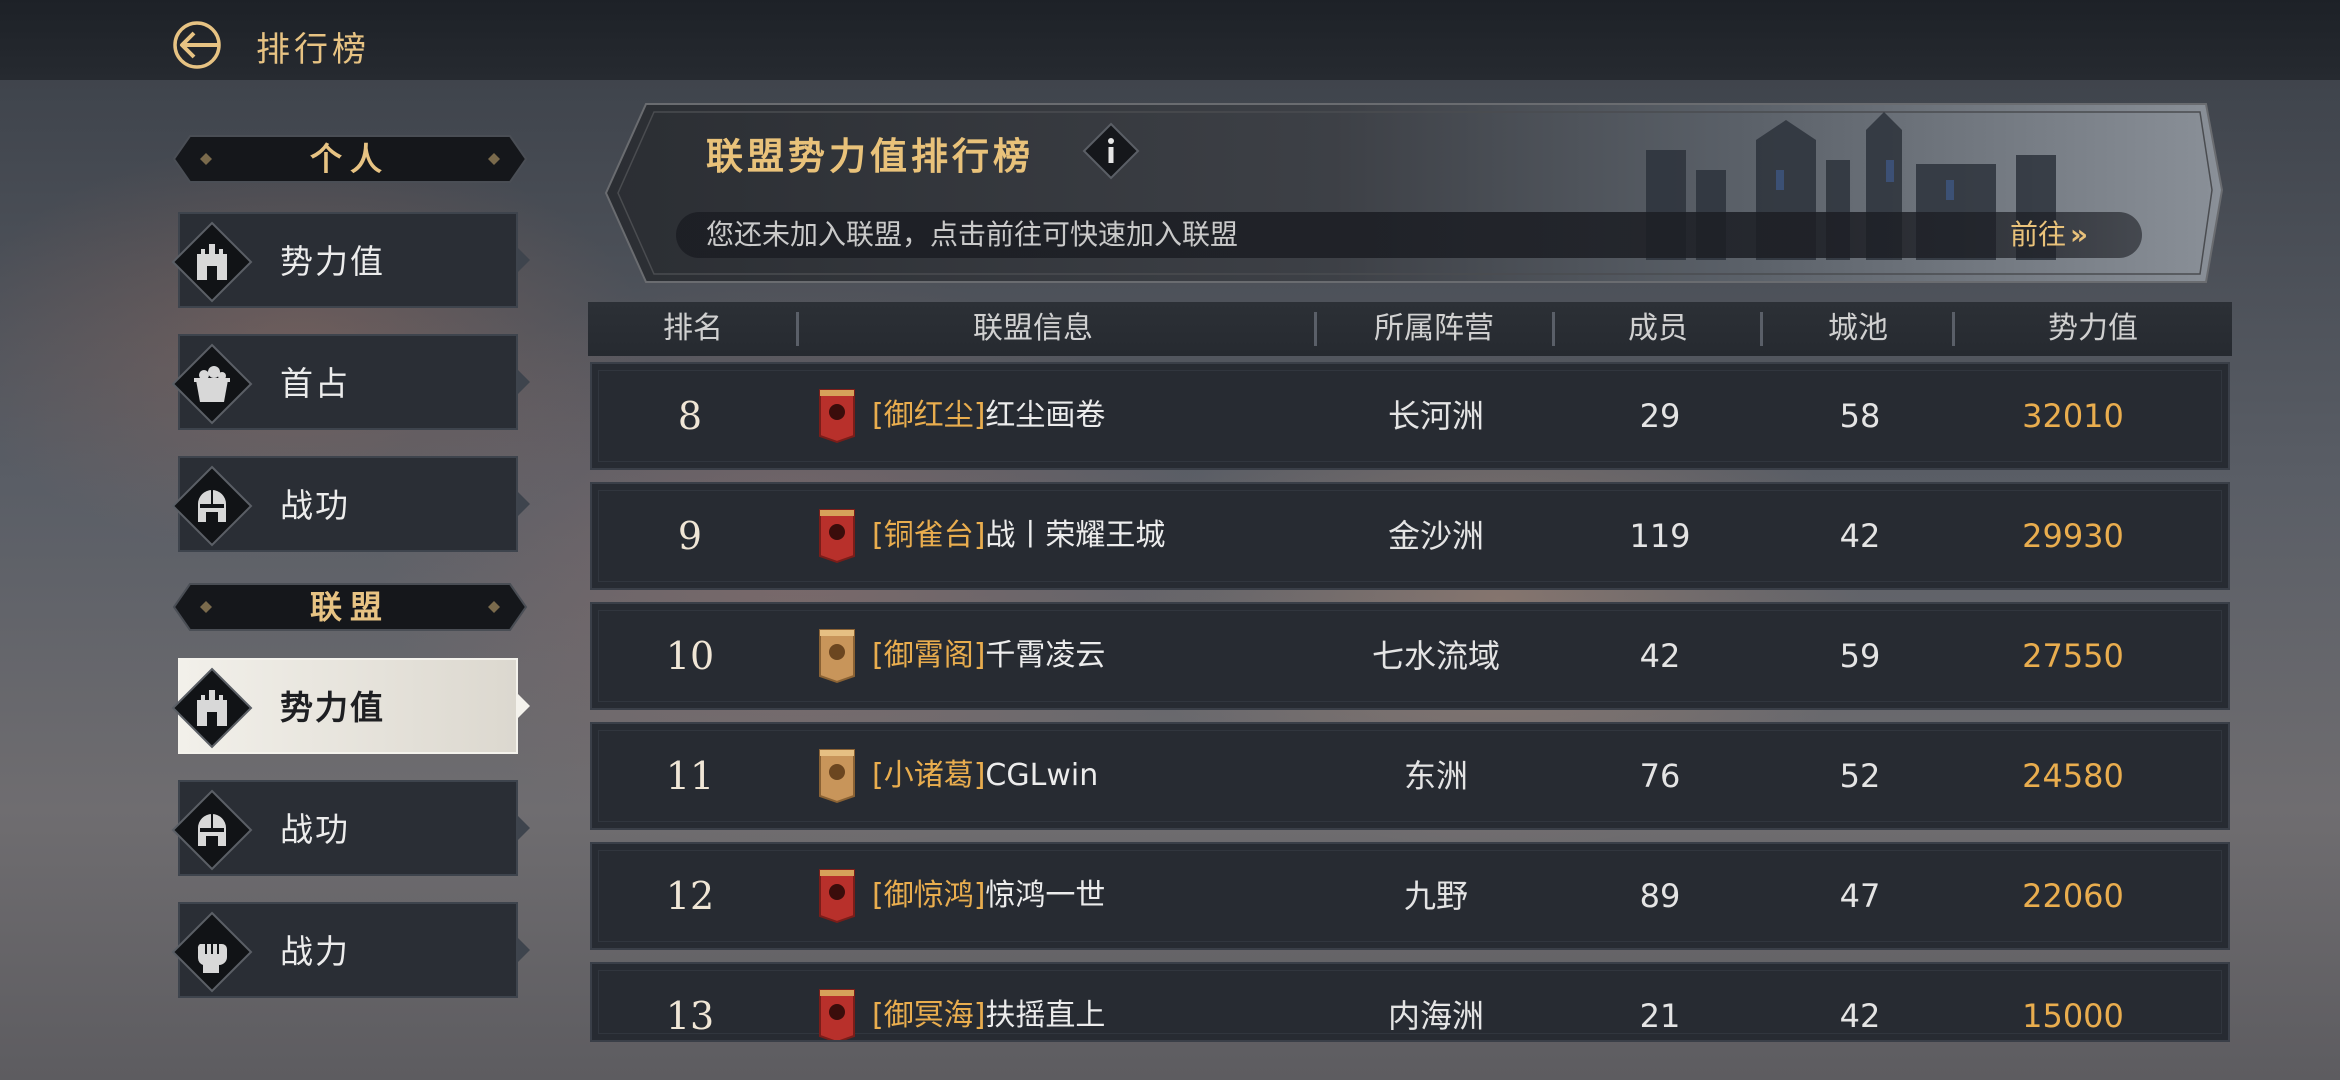 The height and width of the screenshot is (1080, 2340). What do you see at coordinates (690, 656) in the screenshot?
I see `rank-cell: 10` at bounding box center [690, 656].